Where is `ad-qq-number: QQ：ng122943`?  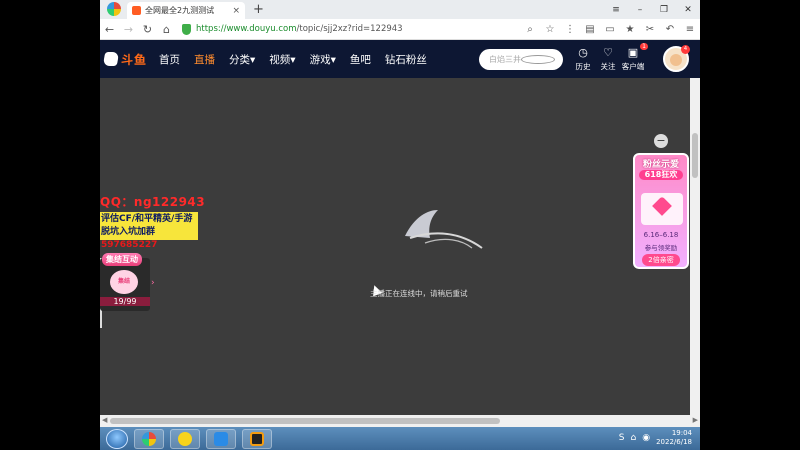
ad-qq-number: QQ：ng122943 is located at coordinates (153, 202).